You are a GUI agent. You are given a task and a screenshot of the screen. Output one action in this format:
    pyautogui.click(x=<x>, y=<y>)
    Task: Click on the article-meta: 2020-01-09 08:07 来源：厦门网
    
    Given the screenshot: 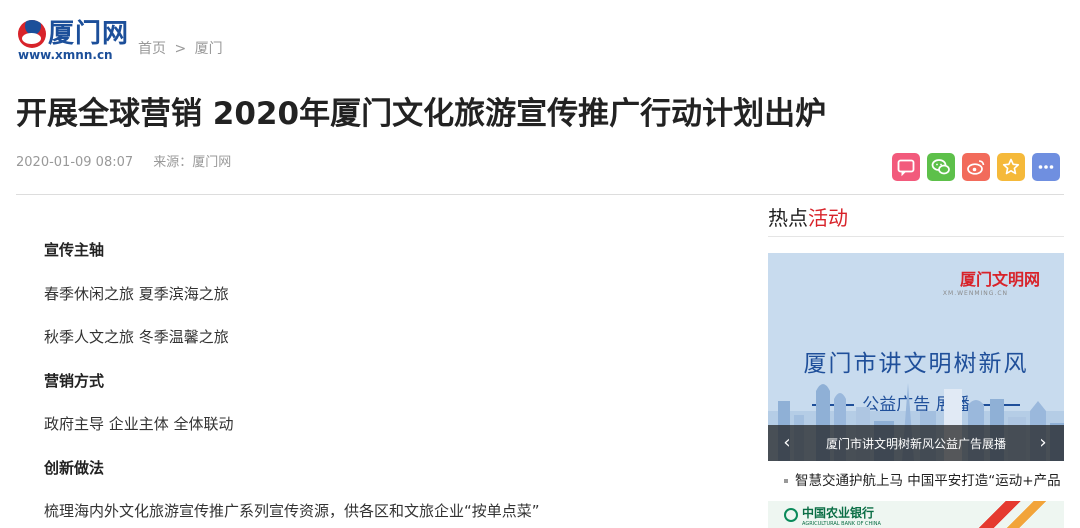 What is the action you would take?
    pyautogui.click(x=123, y=163)
    